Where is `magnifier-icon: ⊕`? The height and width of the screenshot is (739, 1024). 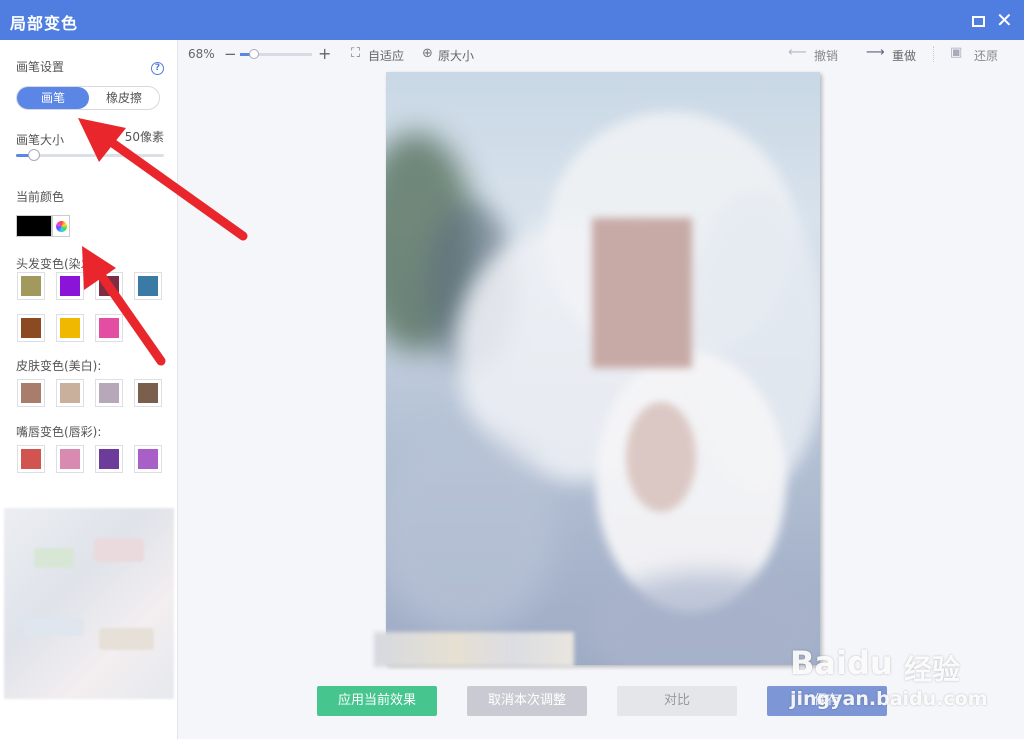 magnifier-icon: ⊕ is located at coordinates (427, 53).